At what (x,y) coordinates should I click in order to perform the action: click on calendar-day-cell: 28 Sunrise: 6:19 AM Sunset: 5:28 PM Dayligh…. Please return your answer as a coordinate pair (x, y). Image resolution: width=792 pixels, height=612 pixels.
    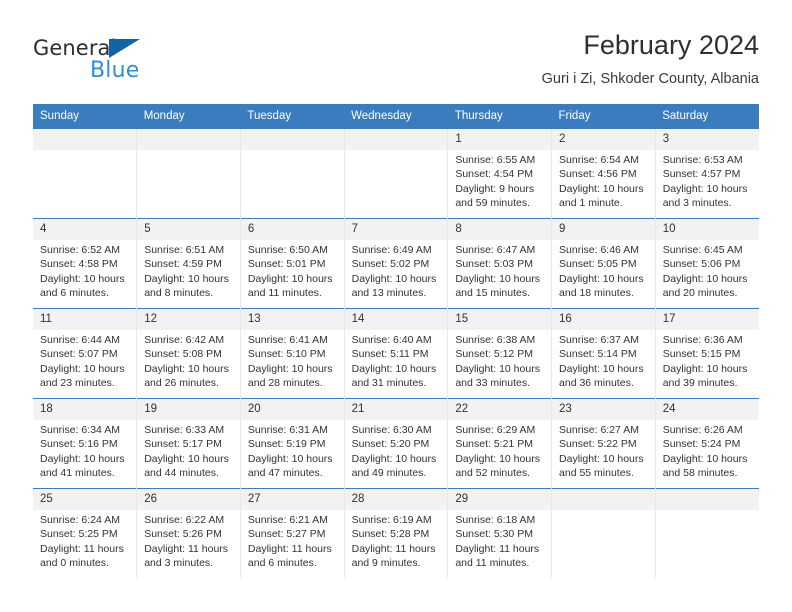
    Looking at the image, I should click on (395, 533).